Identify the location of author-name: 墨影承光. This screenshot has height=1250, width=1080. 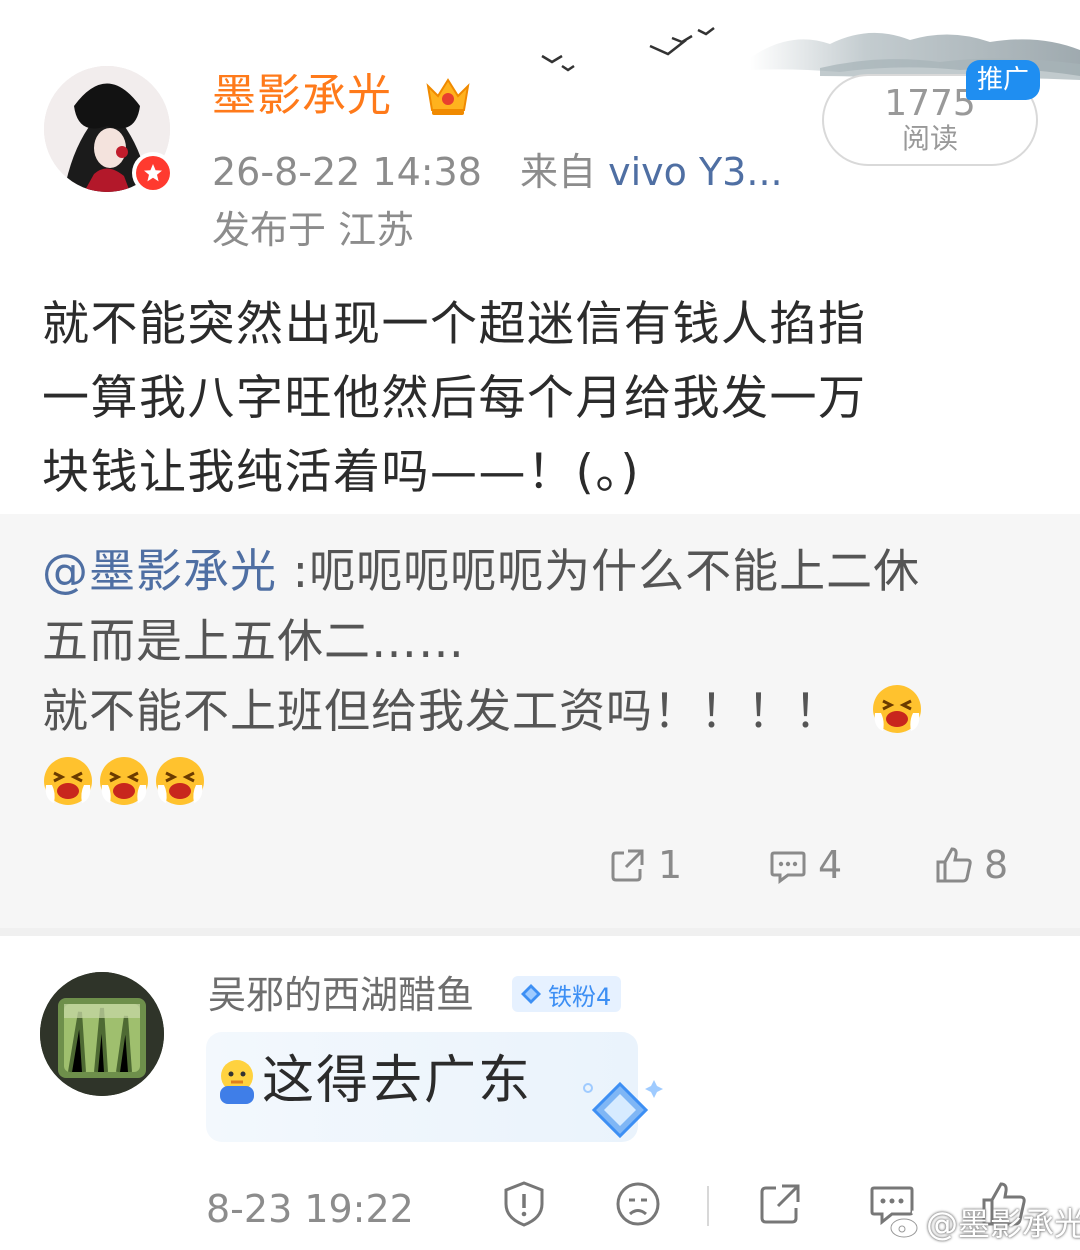
(302, 96).